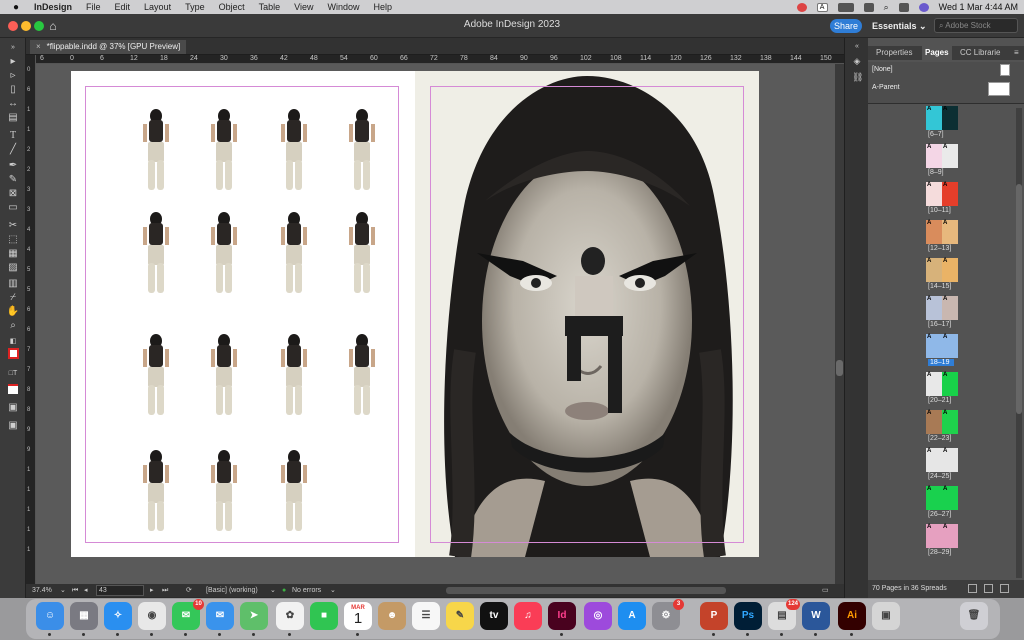 The image size is (1024, 640). I want to click on gradient-swatch-tool-icon: ▦, so click(13, 254).